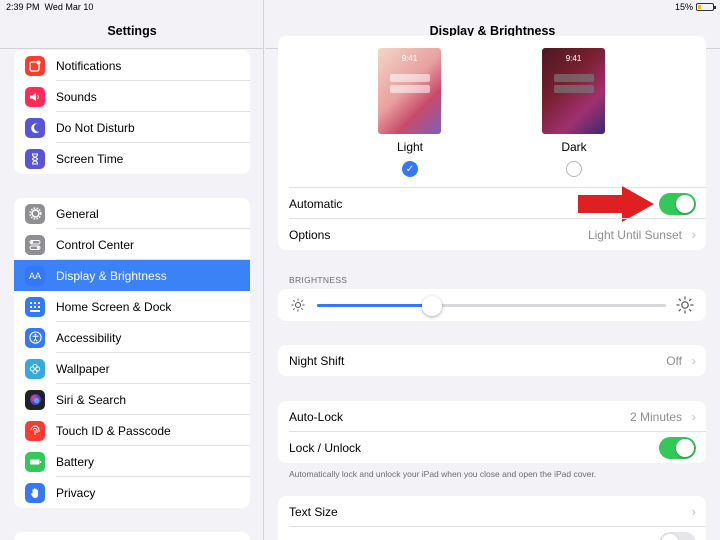  Describe the element at coordinates (91, 399) in the screenshot. I see `sidebar-item-label: Siri & Search` at that location.